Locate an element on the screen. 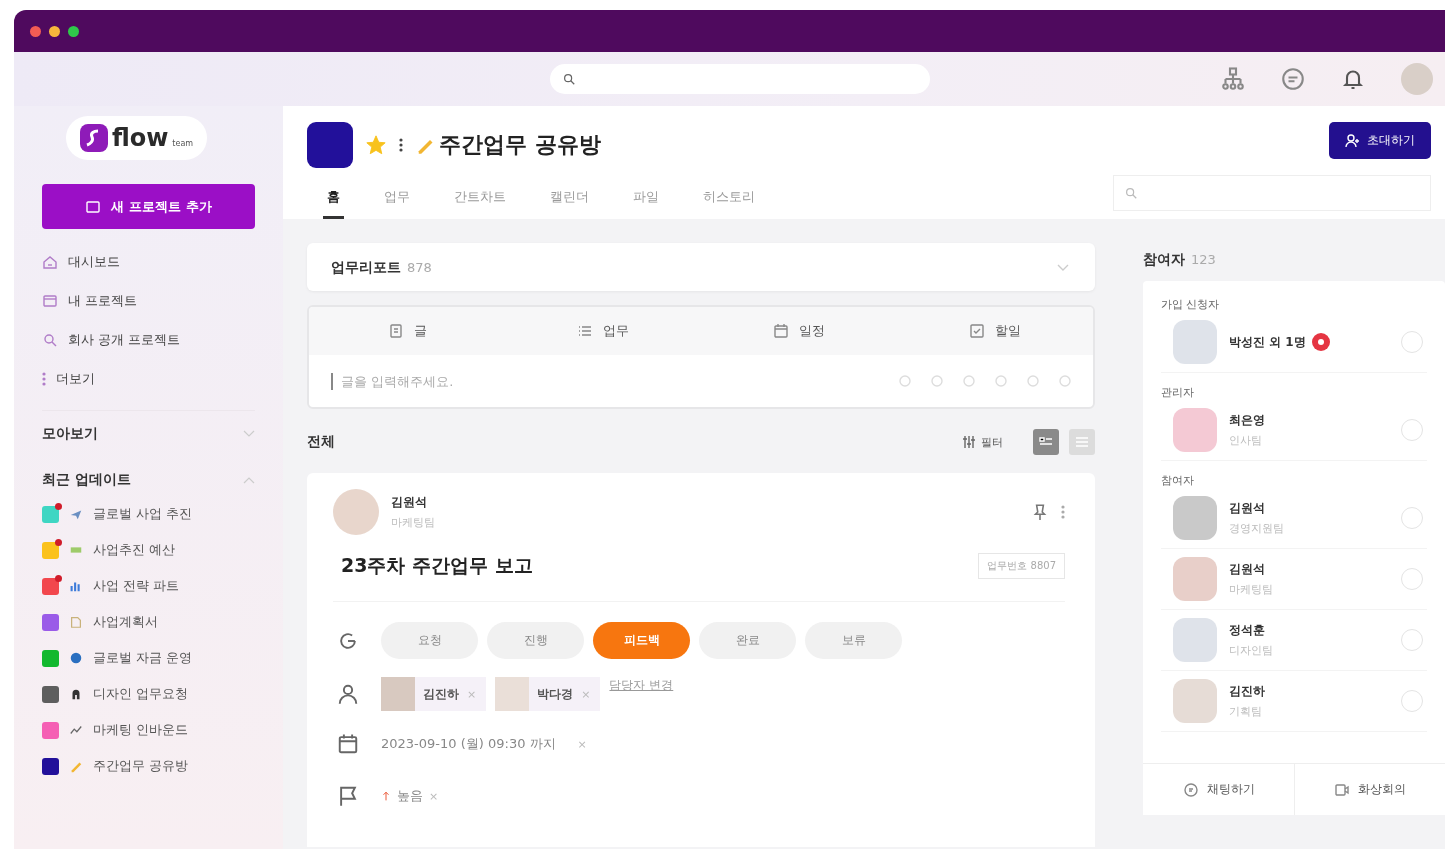 This screenshot has width=1445, height=849. member-team: 기획팀 is located at coordinates (1246, 711).